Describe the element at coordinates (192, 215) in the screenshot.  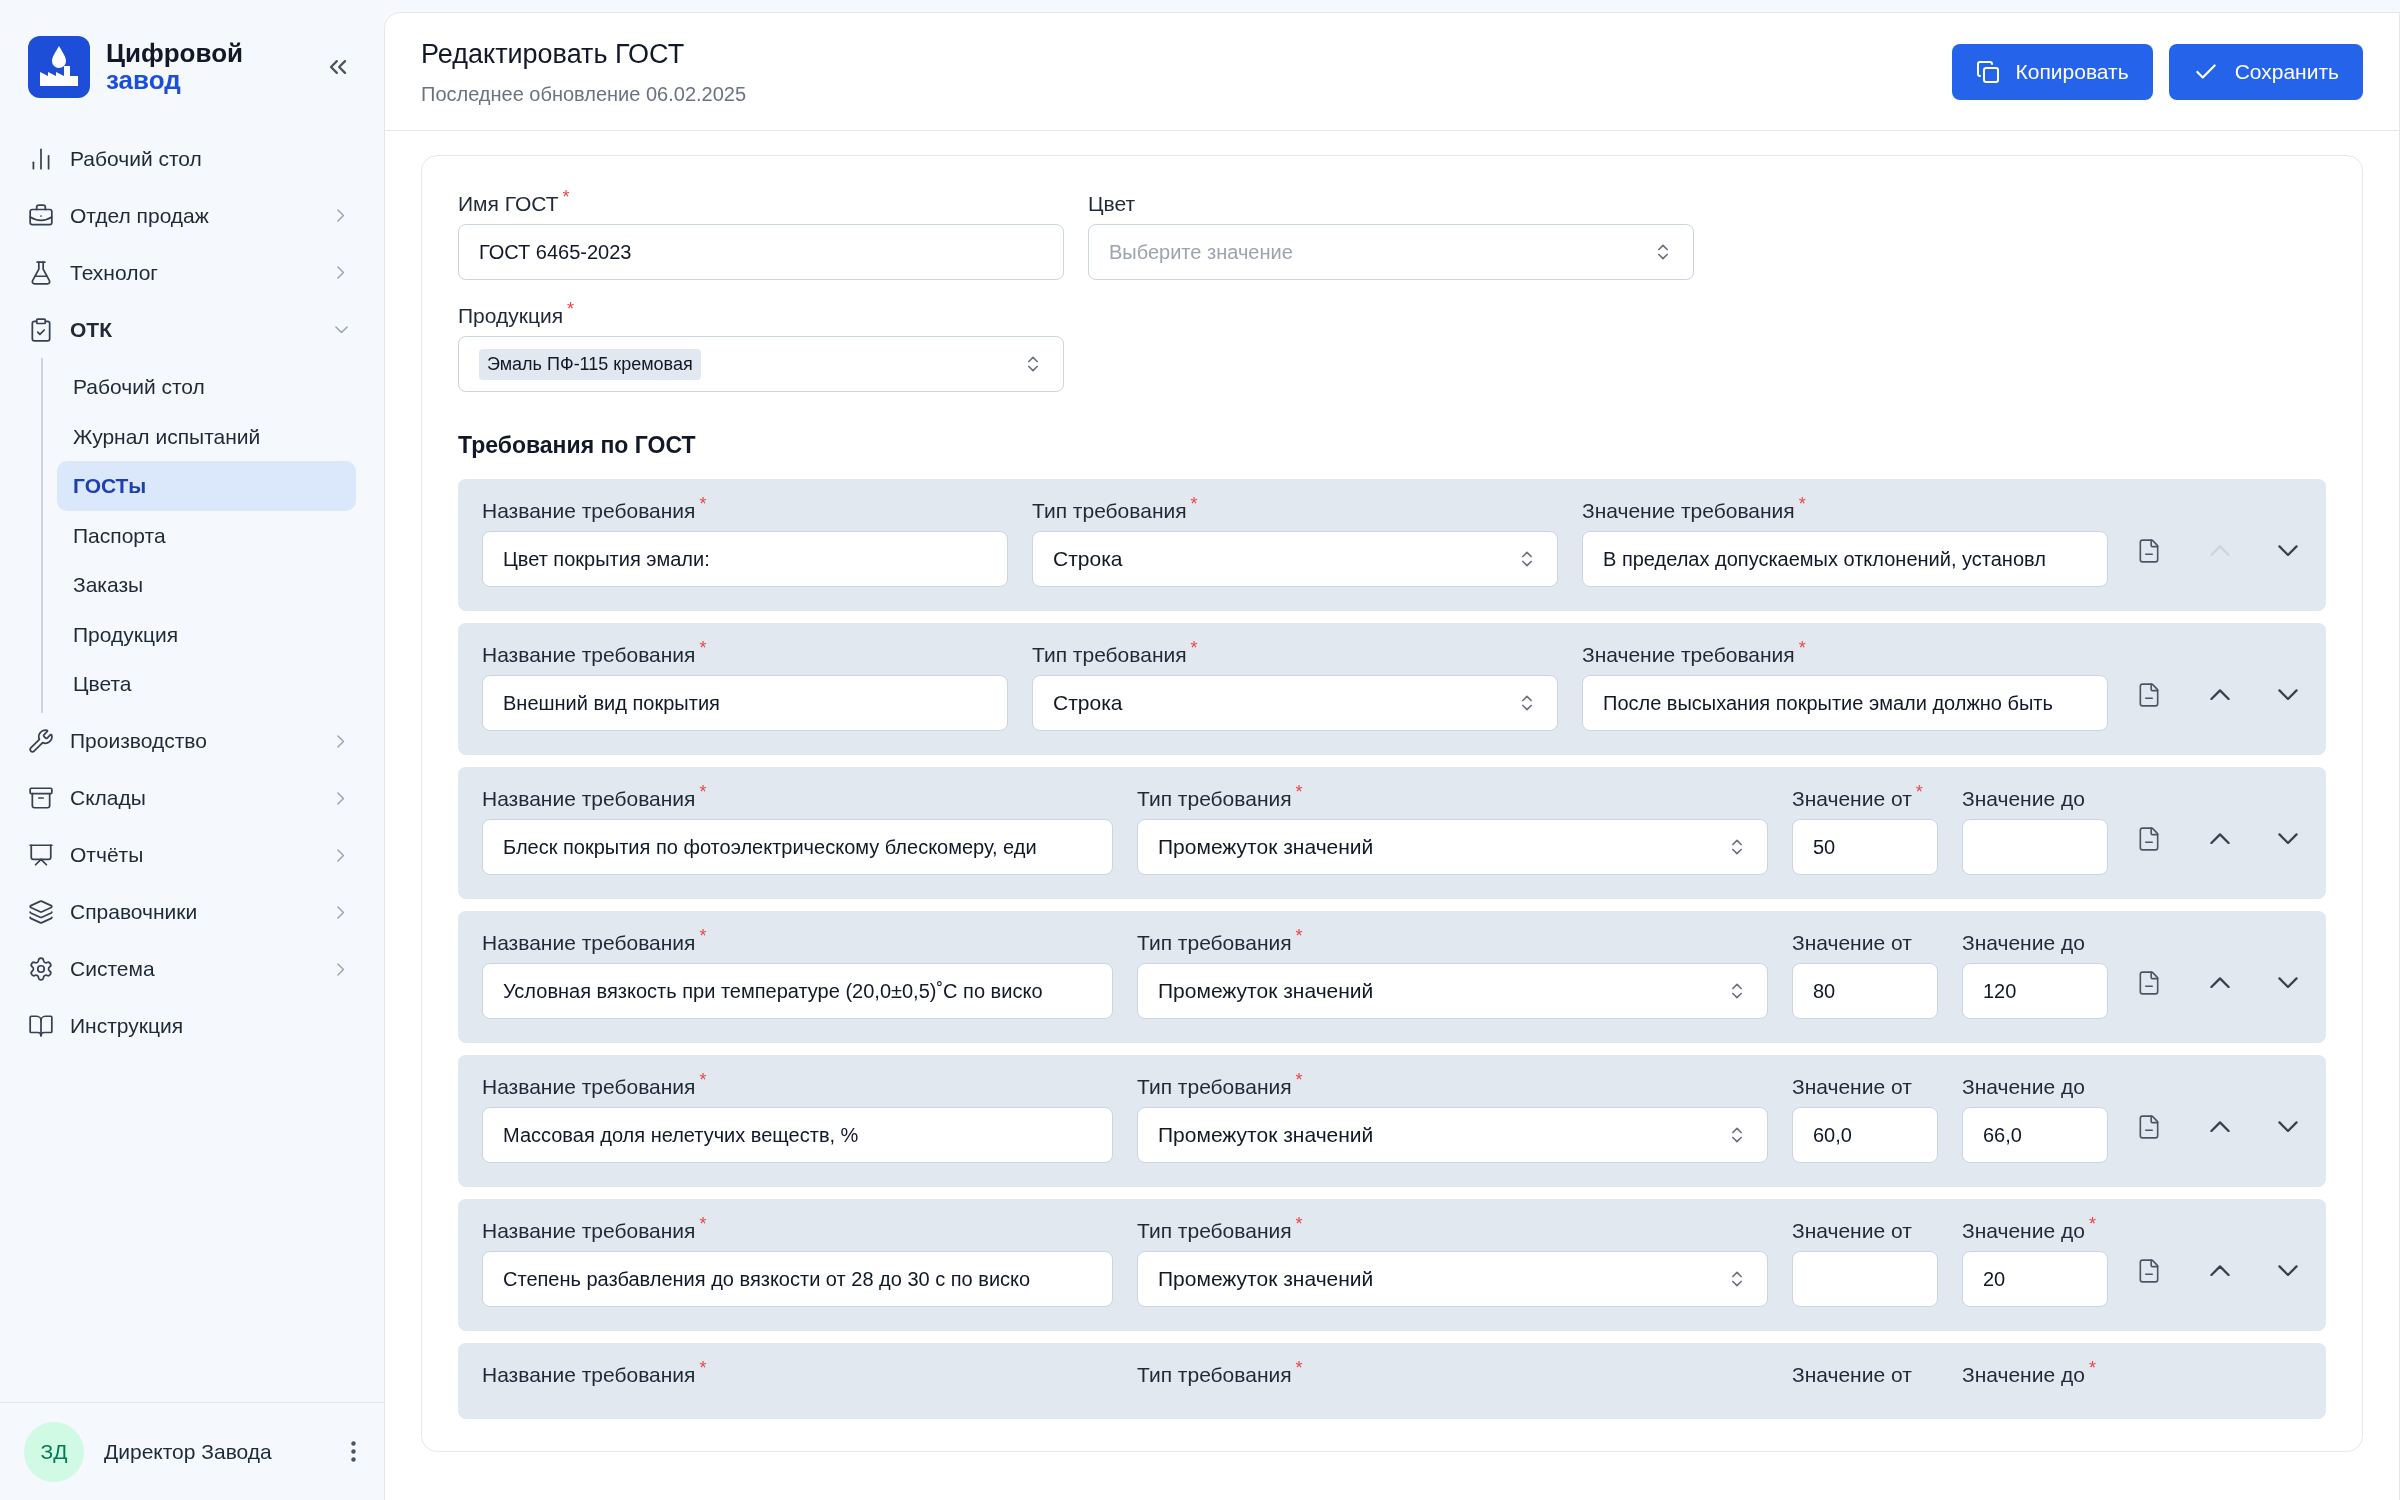
I see `nav-item: Отдел продаж` at that location.